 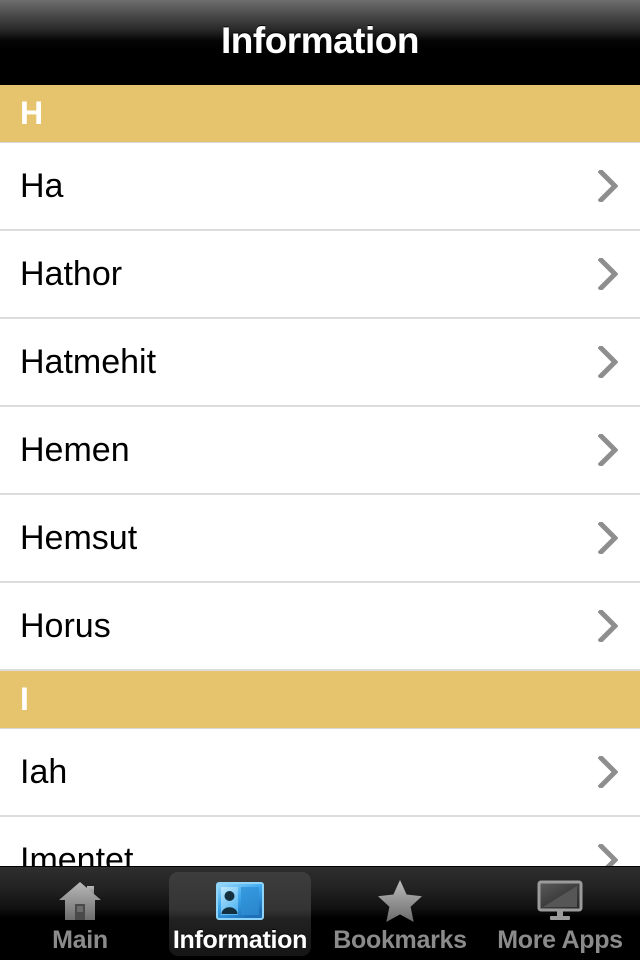 I want to click on tab-more-apps: More Apps, so click(x=560, y=913).